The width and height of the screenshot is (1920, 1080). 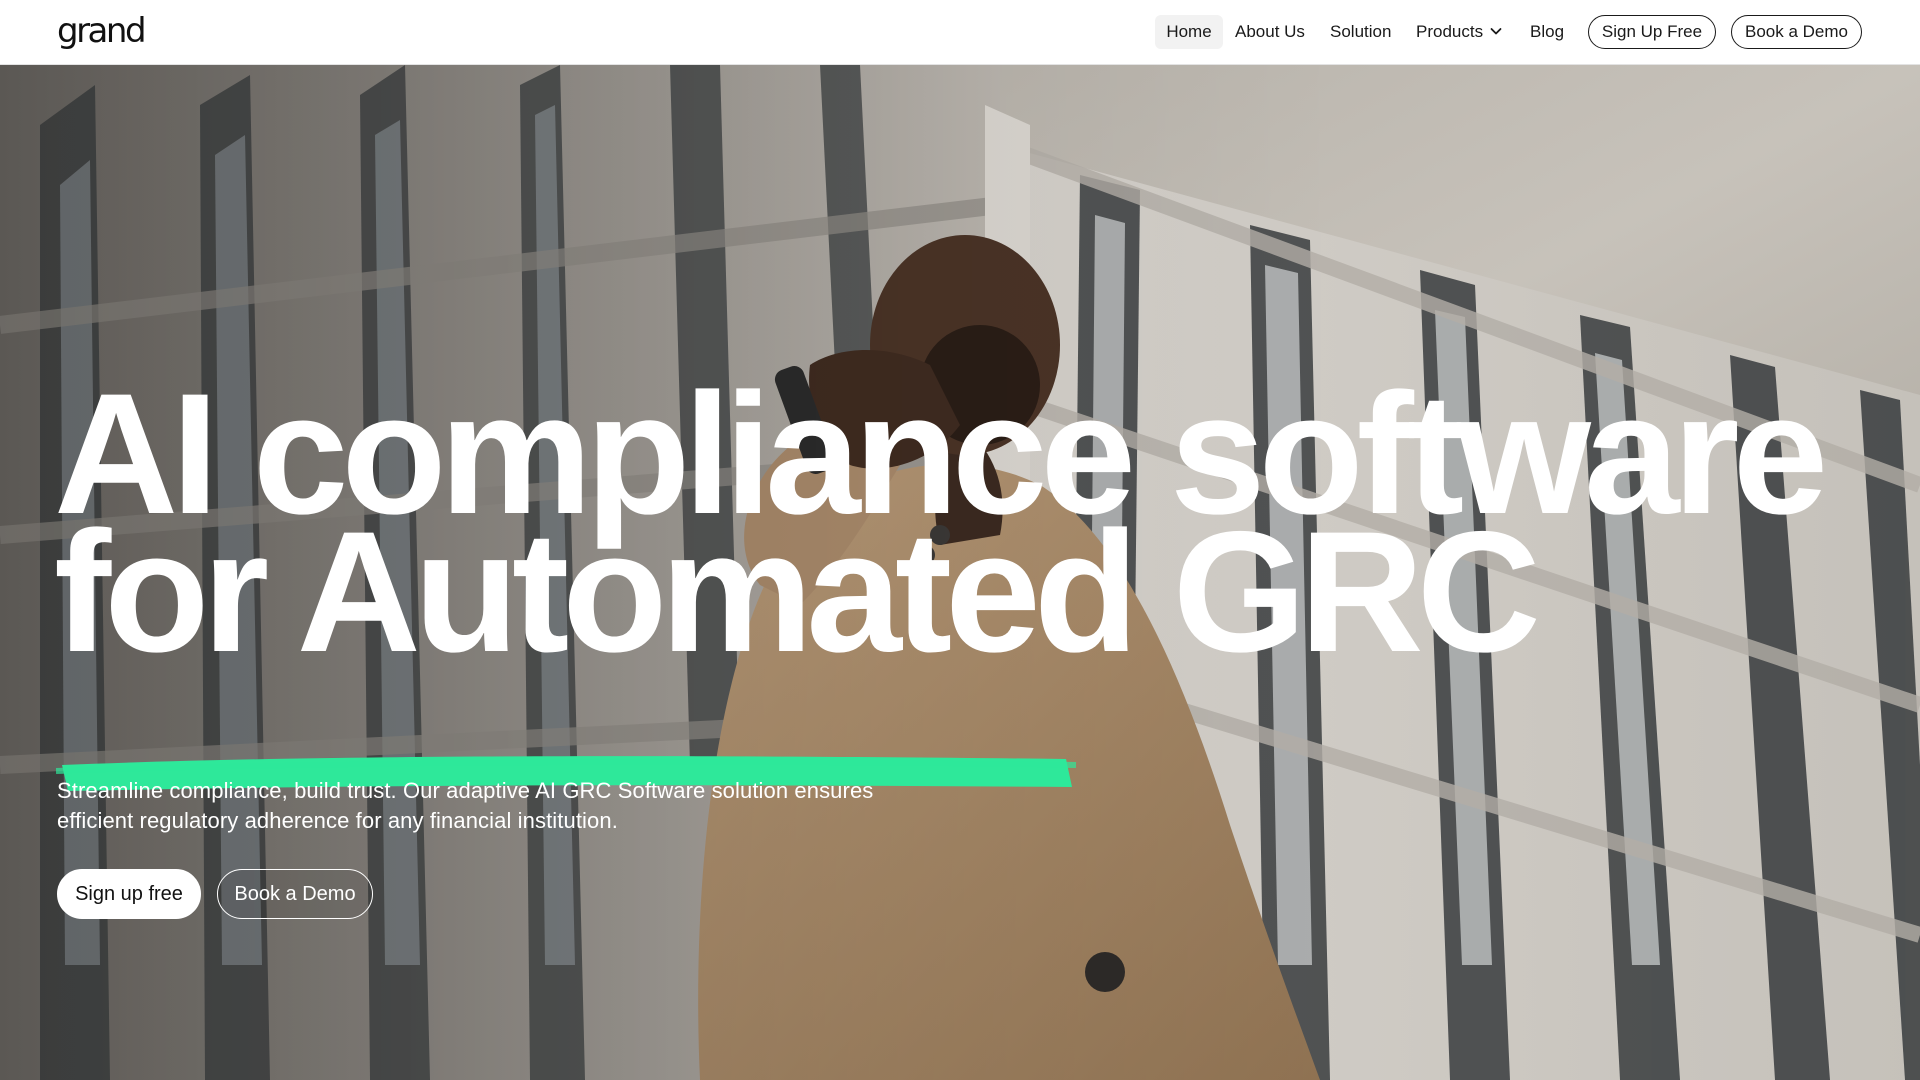 What do you see at coordinates (1796, 32) in the screenshot?
I see `book-demo-button: Book a Demo` at bounding box center [1796, 32].